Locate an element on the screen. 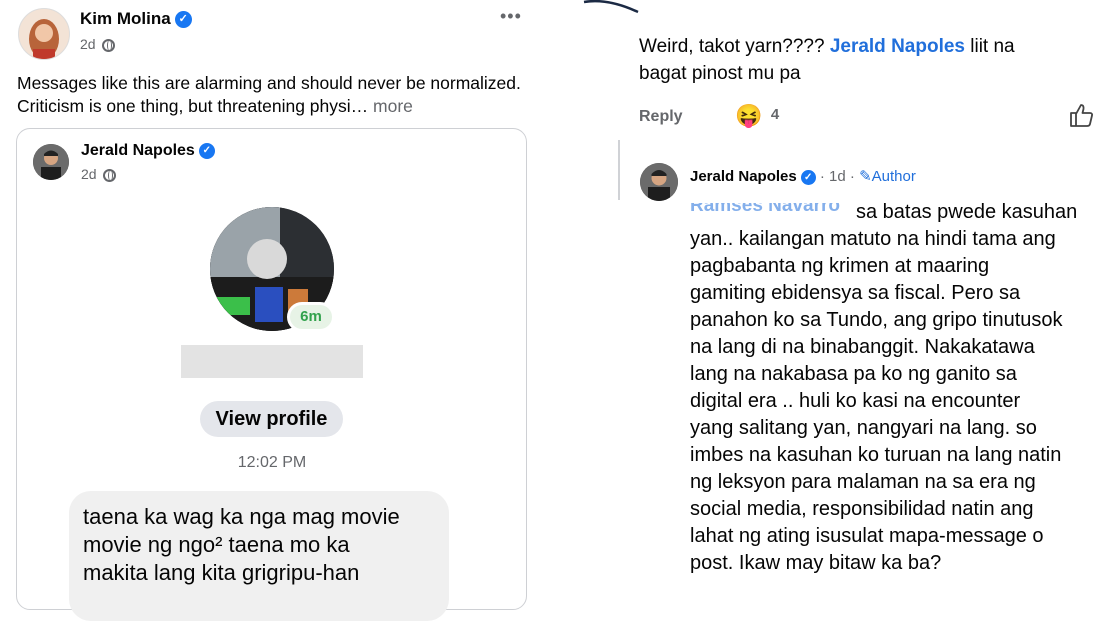 This screenshot has width=1120, height=621. reply-time: · 1d · is located at coordinates (837, 176).